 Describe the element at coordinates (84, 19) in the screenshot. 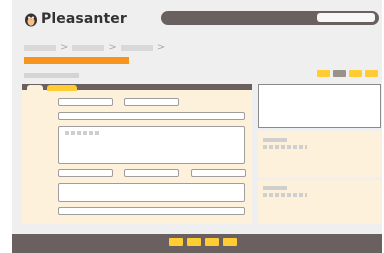

I see `app-name: Pleasanter` at that location.